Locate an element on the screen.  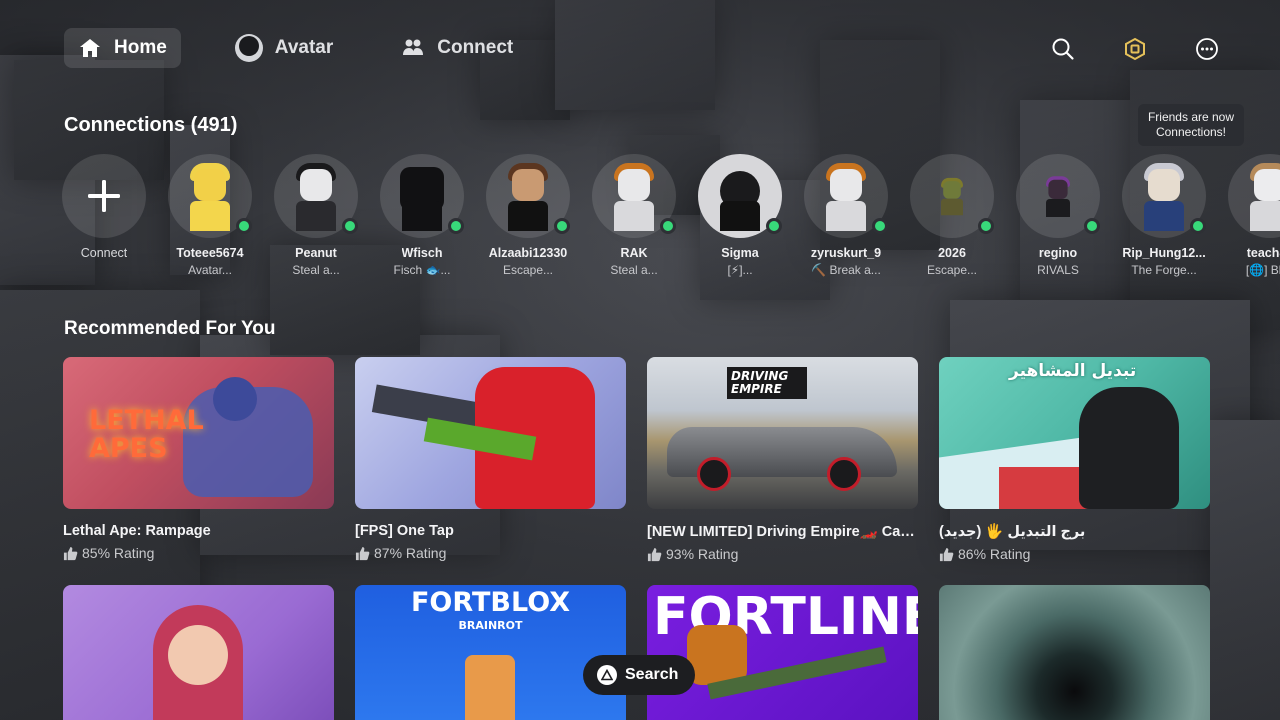
game-thumb-text: LETHAL APES is located at coordinates (146, 434).